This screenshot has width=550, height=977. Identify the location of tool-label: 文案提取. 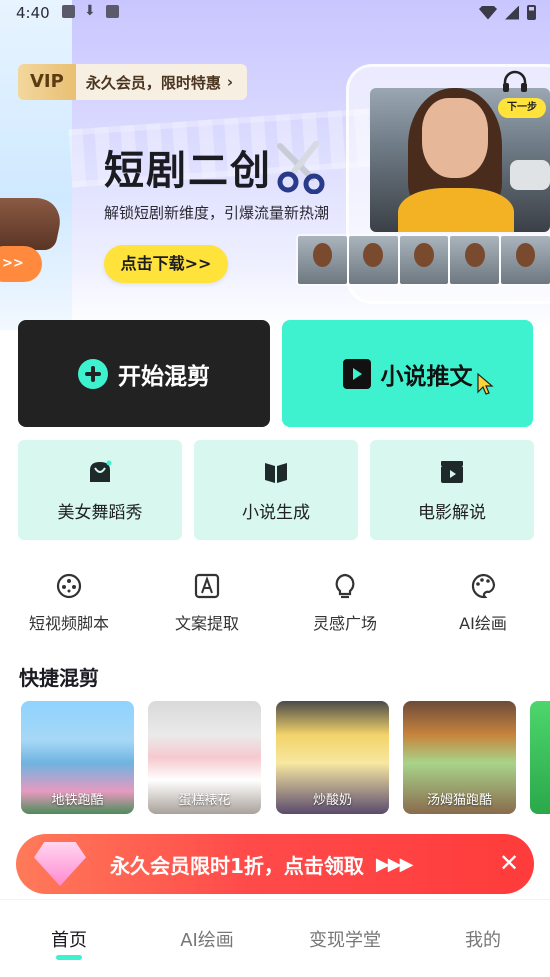
(206, 623).